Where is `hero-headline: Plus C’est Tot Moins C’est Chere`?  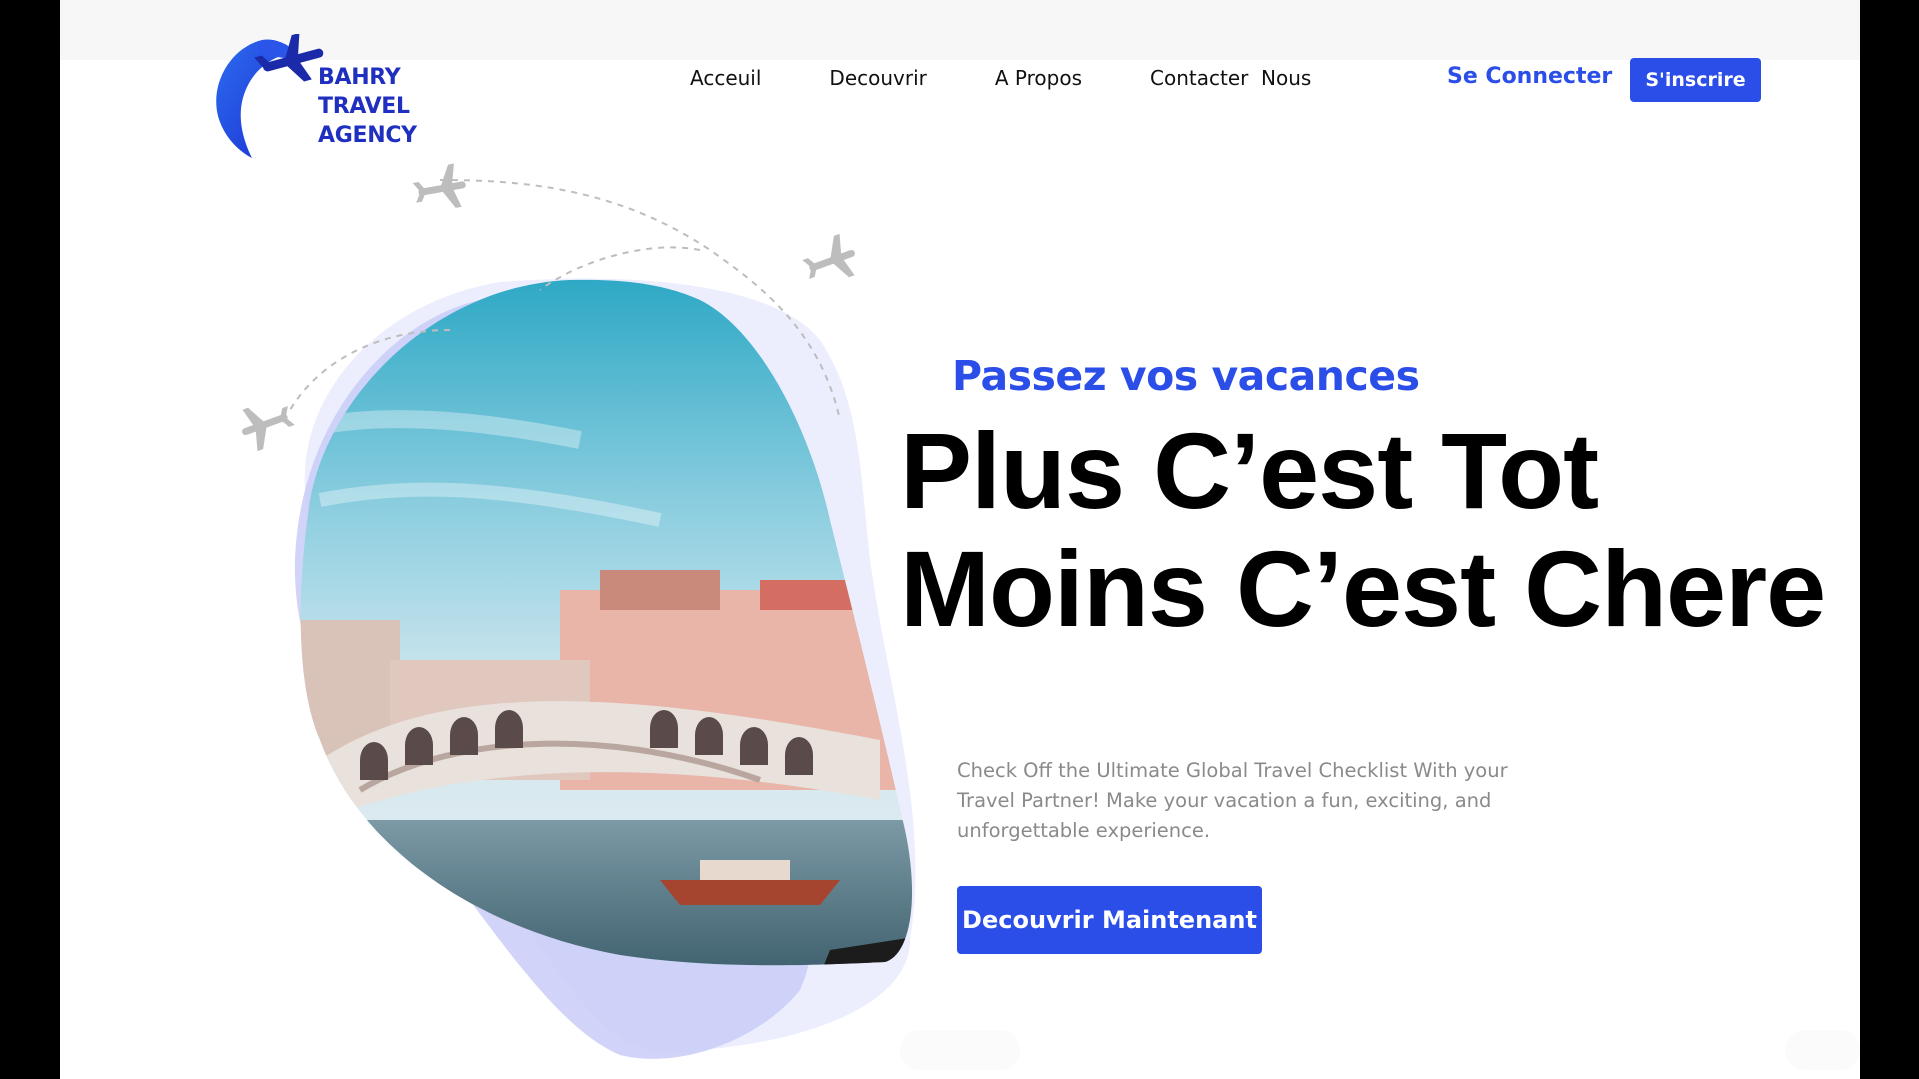
hero-headline: Plus C’est Tot Moins C’est Chere is located at coordinates (1363, 529).